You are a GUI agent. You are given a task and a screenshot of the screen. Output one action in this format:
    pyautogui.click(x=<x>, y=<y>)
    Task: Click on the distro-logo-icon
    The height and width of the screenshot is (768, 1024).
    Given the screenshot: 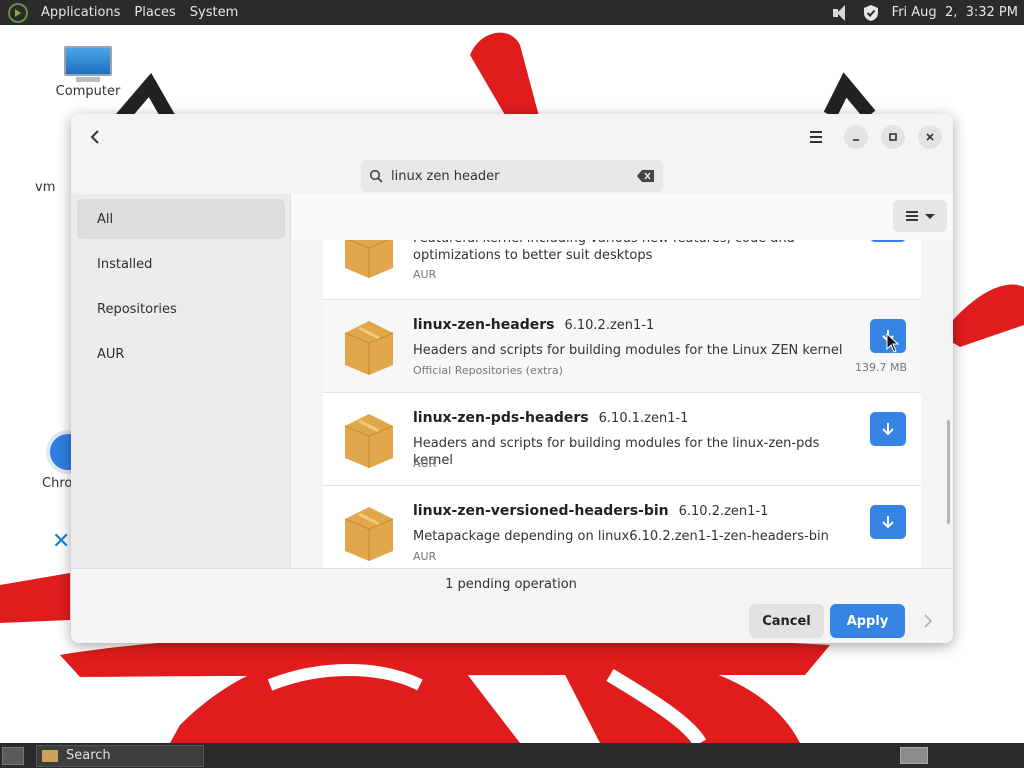 What is the action you would take?
    pyautogui.click(x=18, y=12)
    